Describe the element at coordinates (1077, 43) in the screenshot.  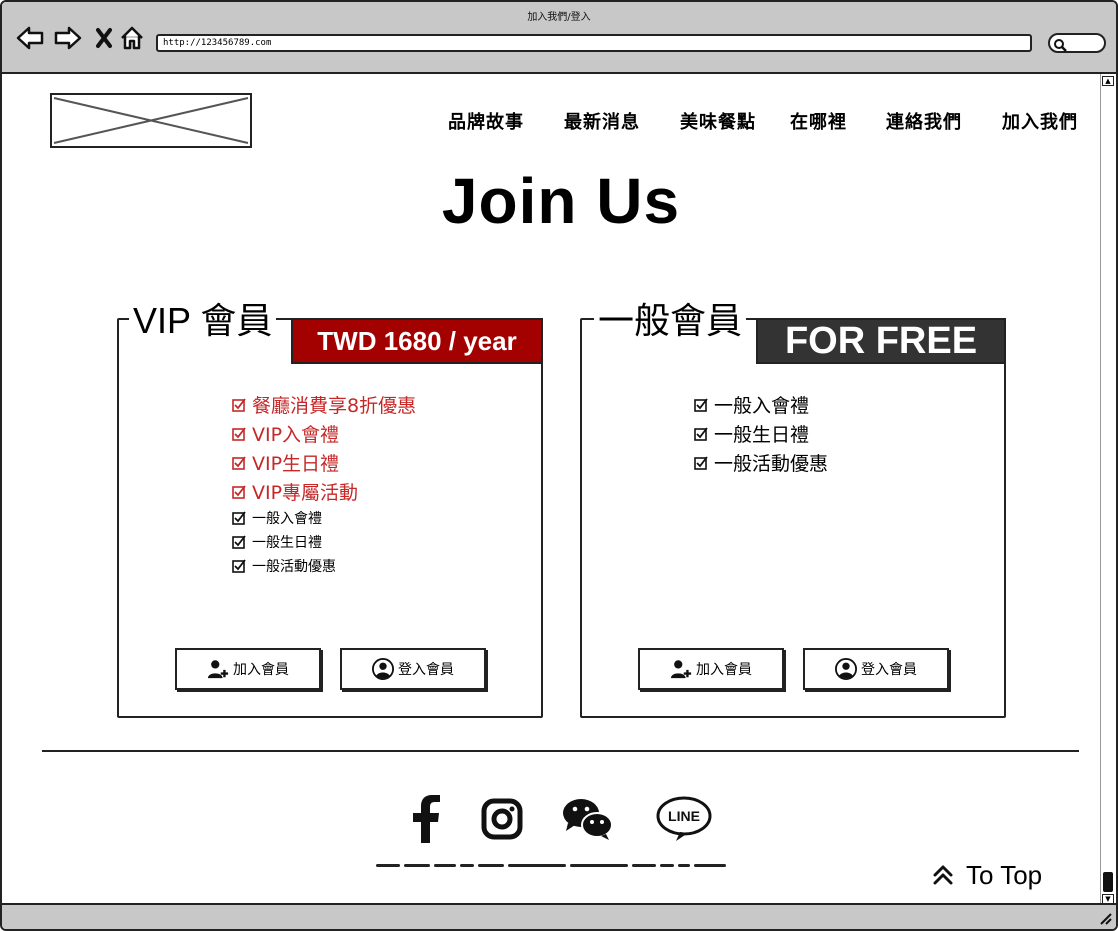
I see `browser-search-field` at that location.